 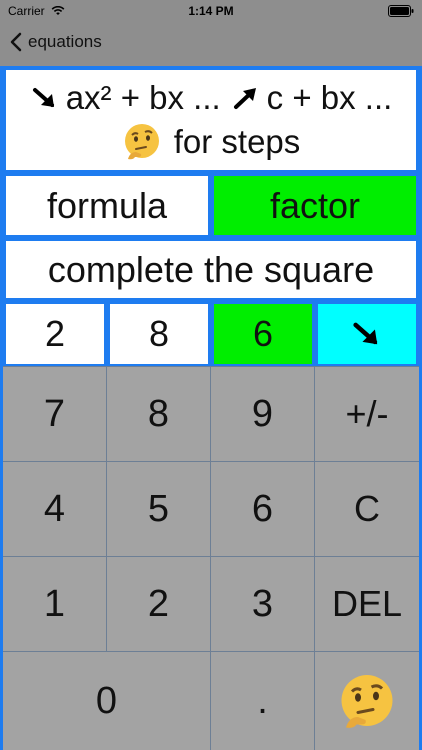 I want to click on coefficient-a-value: 2, so click(x=55, y=333).